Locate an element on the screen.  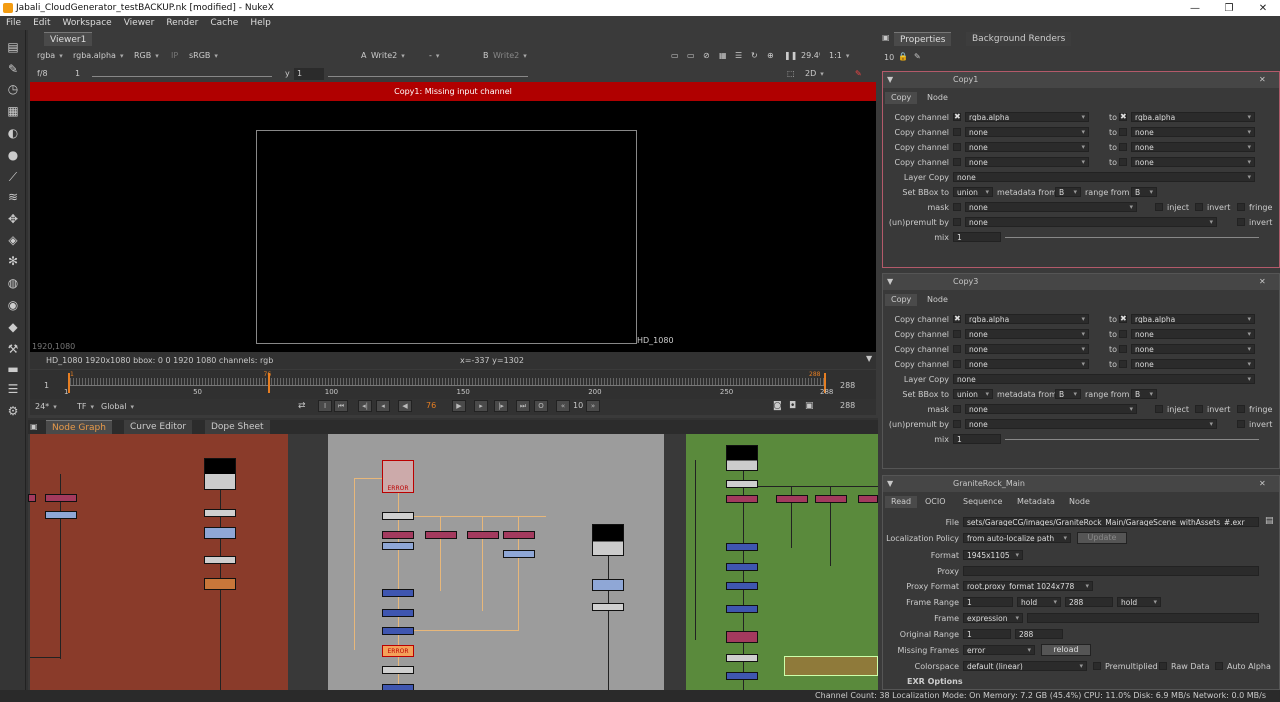
node-name-field: GraniteRock_Main is located at coordinates (989, 484).